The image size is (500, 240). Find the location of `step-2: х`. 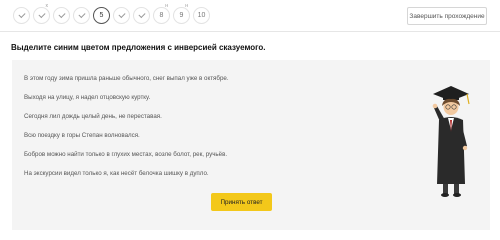

step-2: х is located at coordinates (41, 13).